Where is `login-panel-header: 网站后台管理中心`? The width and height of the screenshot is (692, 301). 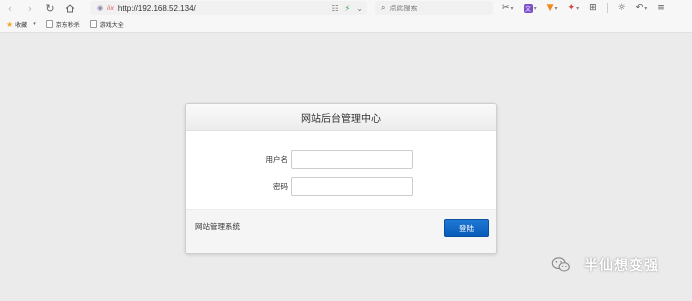
login-panel-header: 网站后台管理中心 is located at coordinates (341, 117).